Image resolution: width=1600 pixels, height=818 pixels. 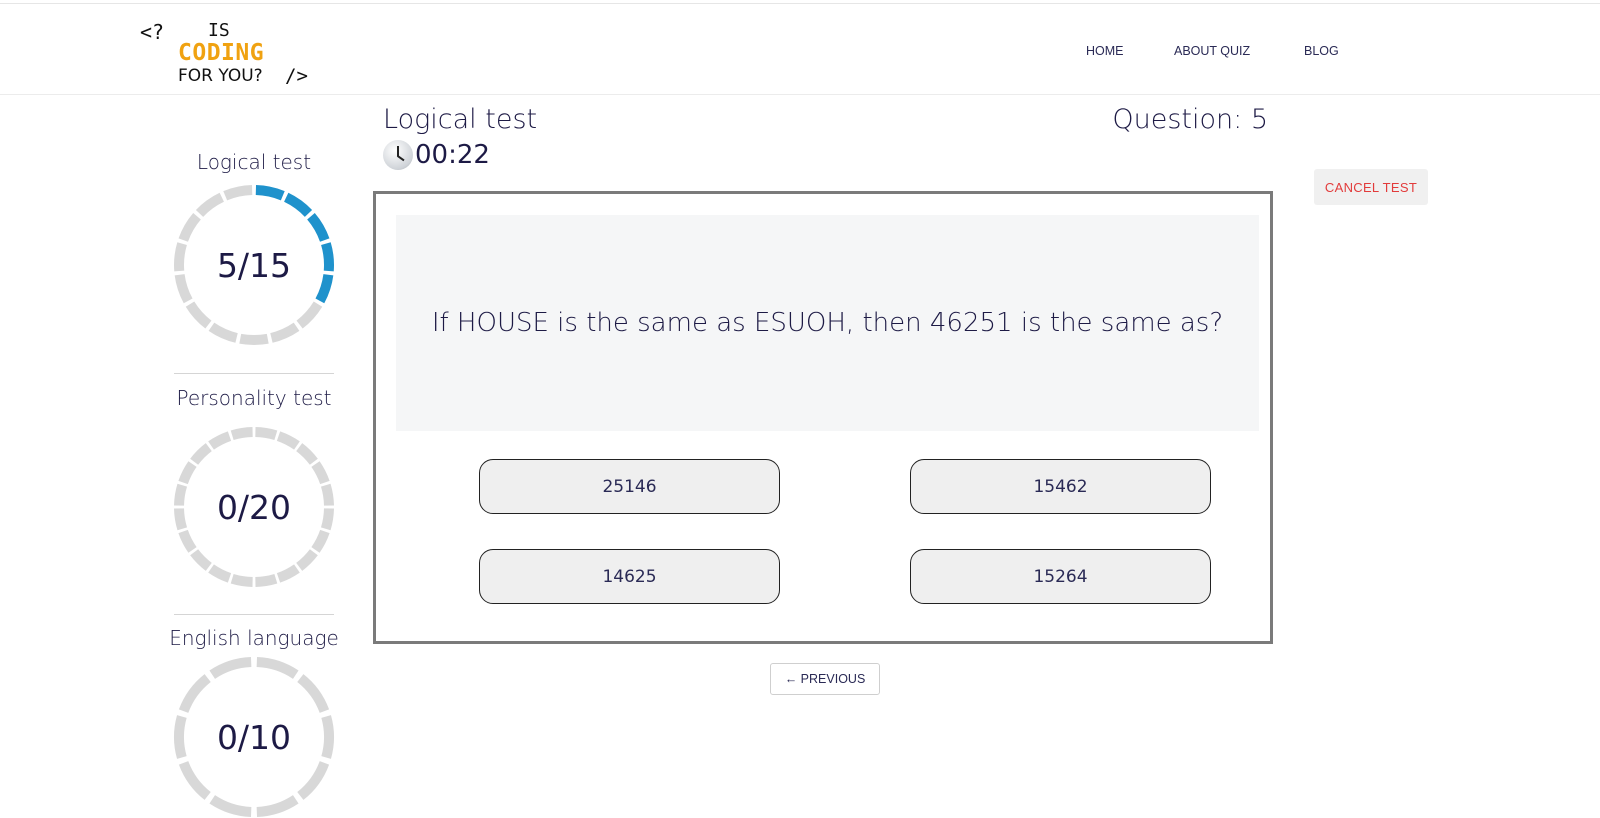 What do you see at coordinates (398, 155) in the screenshot?
I see `clock-icon` at bounding box center [398, 155].